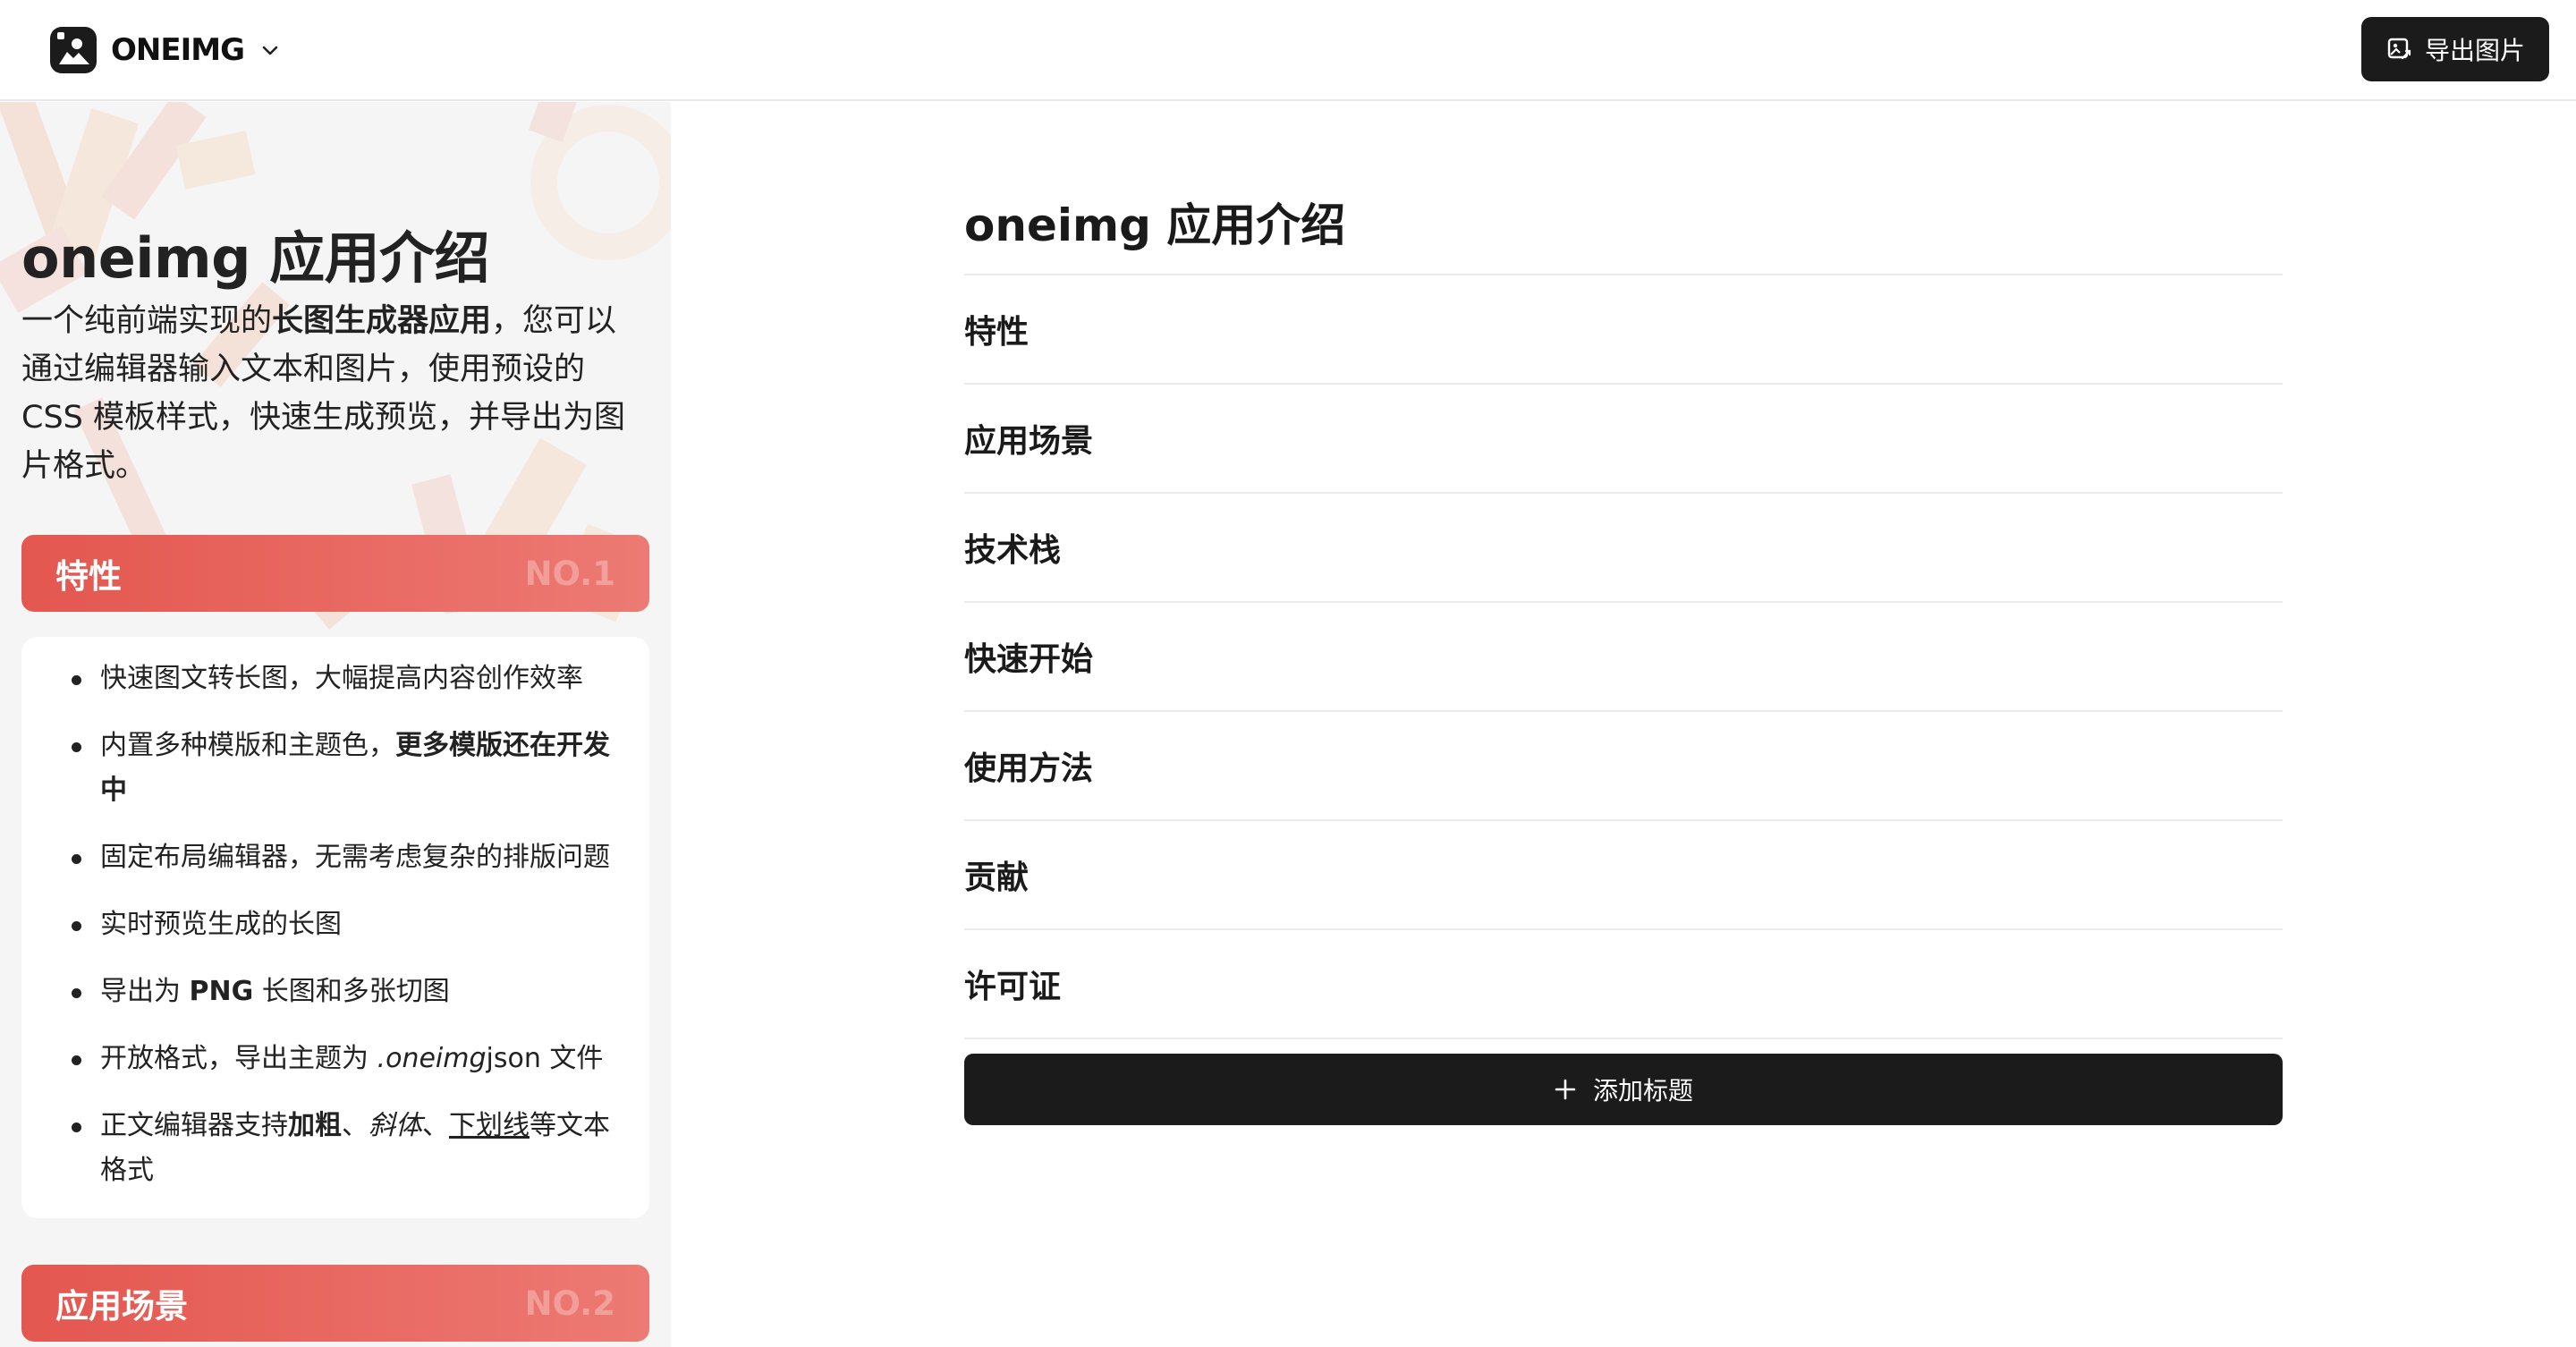 The width and height of the screenshot is (2576, 1347). What do you see at coordinates (178, 50) in the screenshot?
I see `brand-name: ONEIMG` at bounding box center [178, 50].